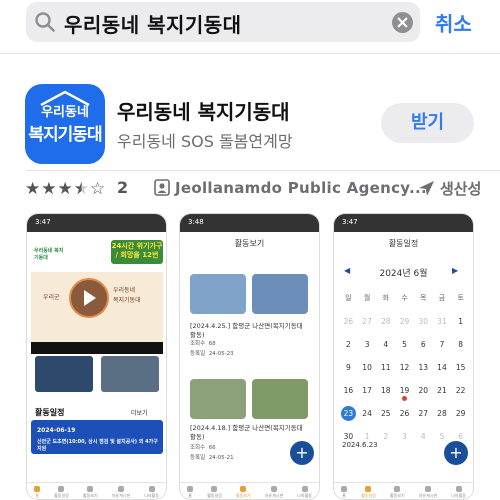 The height and width of the screenshot is (500, 500). I want to click on calendar-day: 11, so click(385, 367).